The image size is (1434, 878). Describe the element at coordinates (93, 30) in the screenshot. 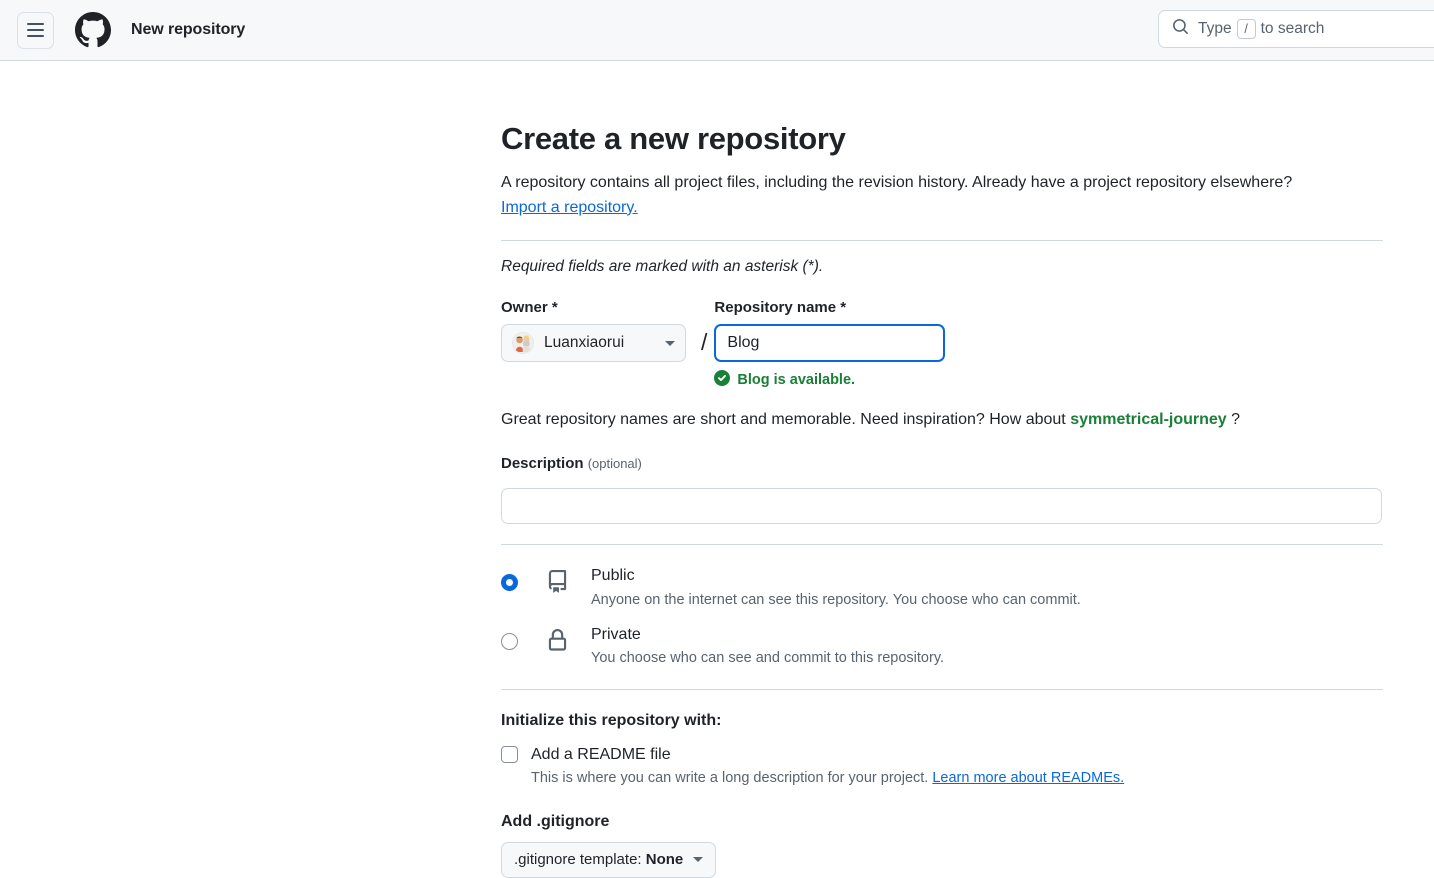

I see `github-logo-icon` at that location.